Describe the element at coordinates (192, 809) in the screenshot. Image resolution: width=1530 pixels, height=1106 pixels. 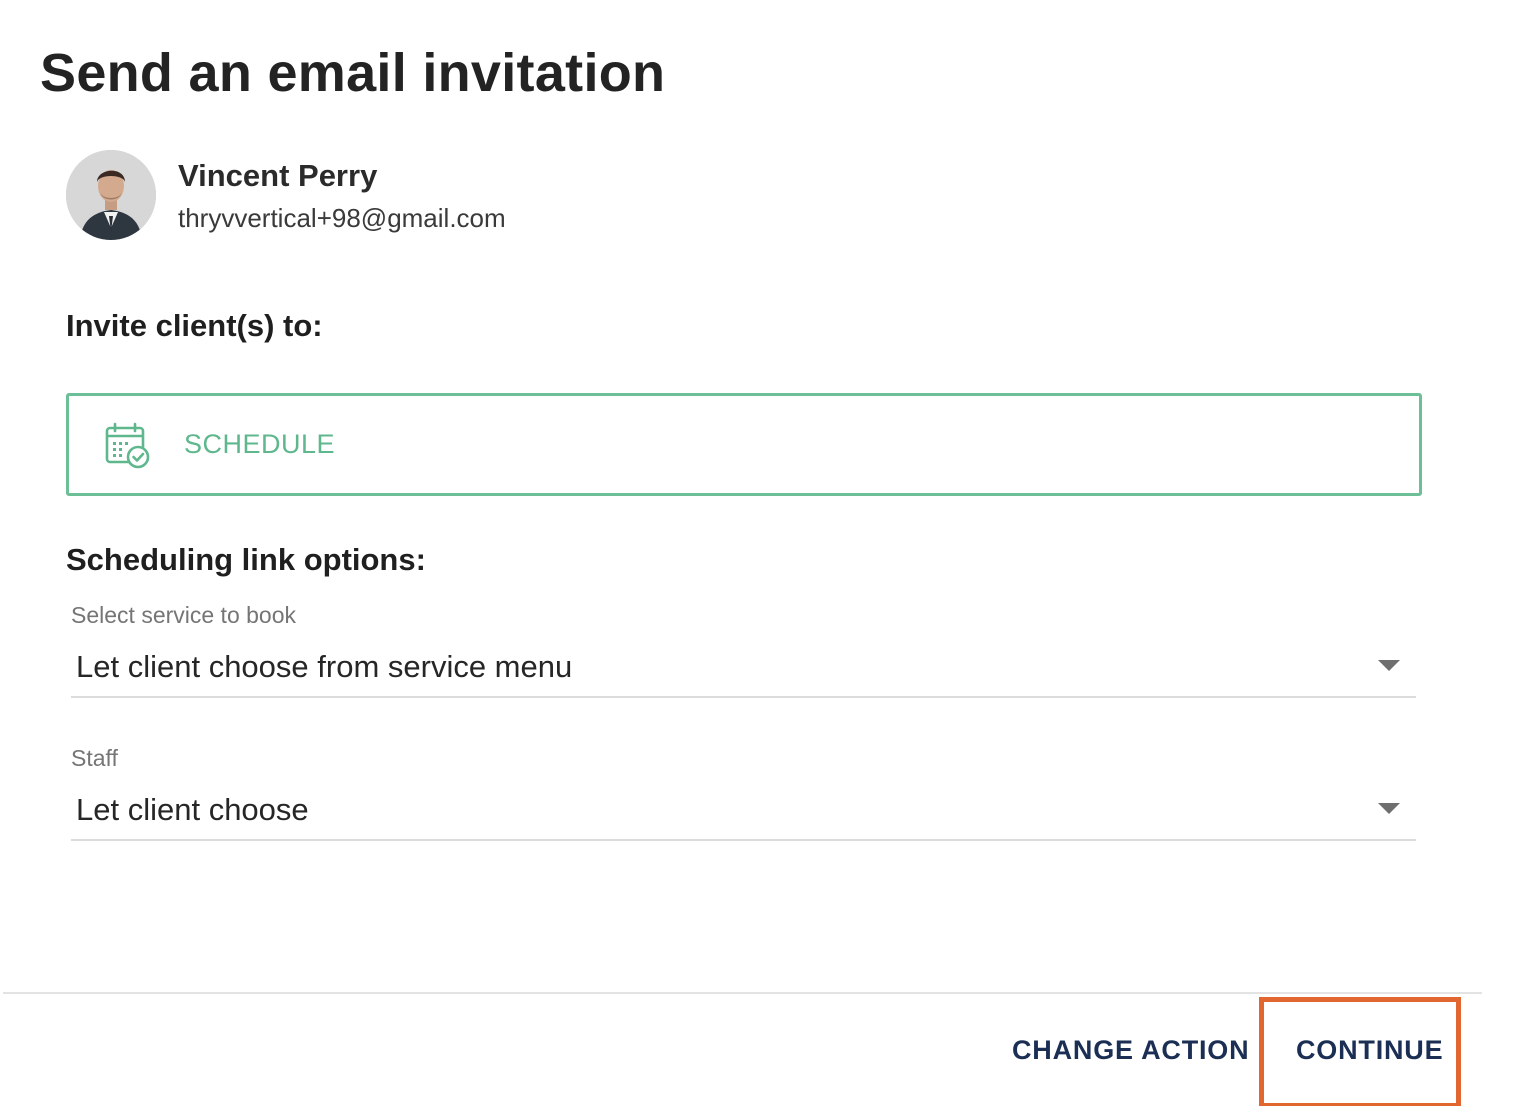
I see `staff-select-value: Let client choose` at that location.